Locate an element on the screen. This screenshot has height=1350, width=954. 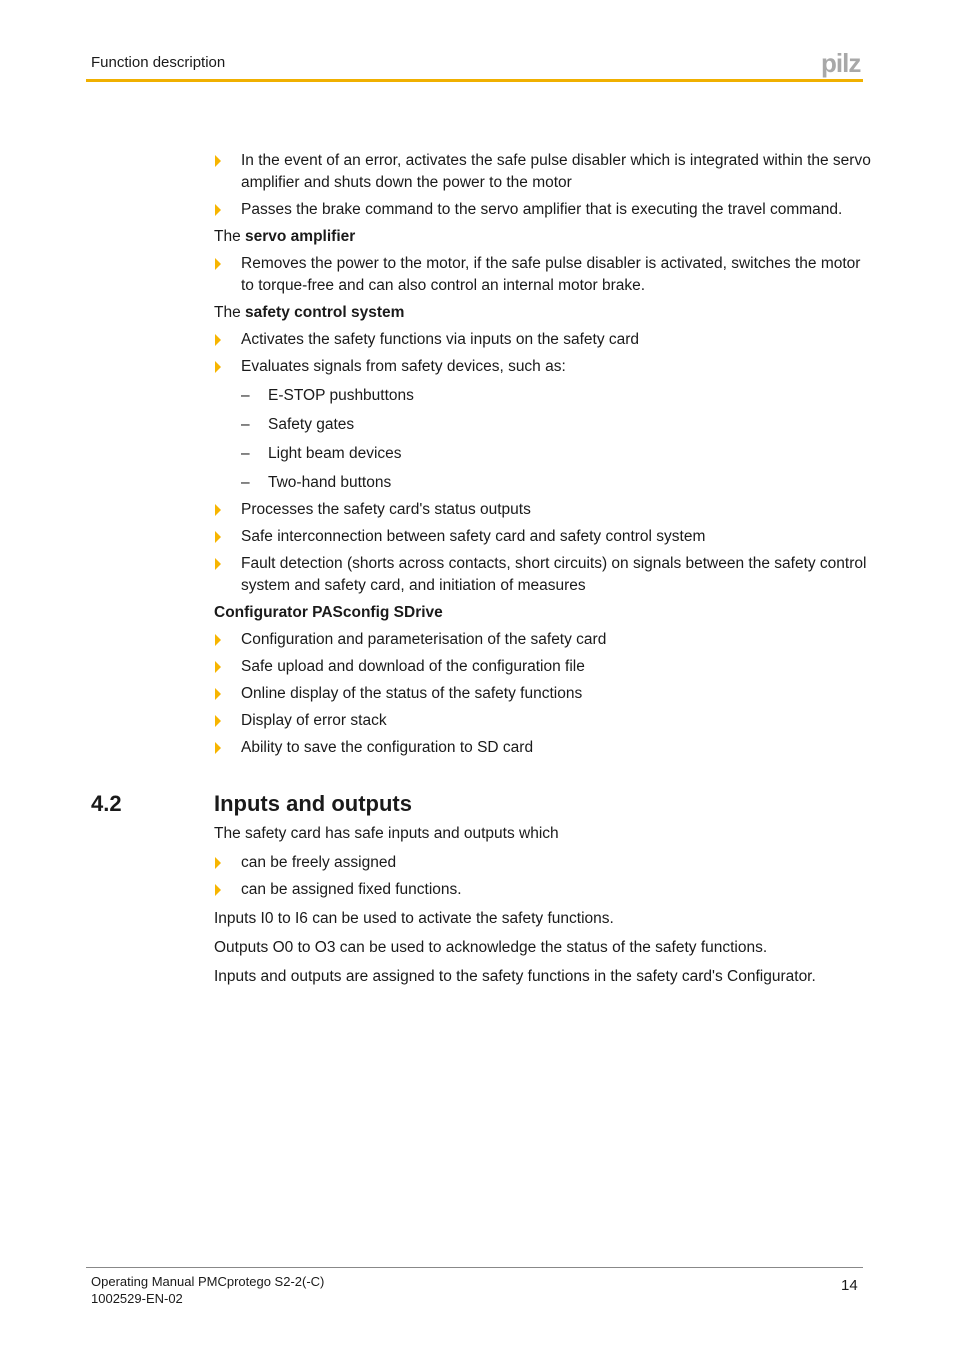
footer-divider is located at coordinates (474, 1267).